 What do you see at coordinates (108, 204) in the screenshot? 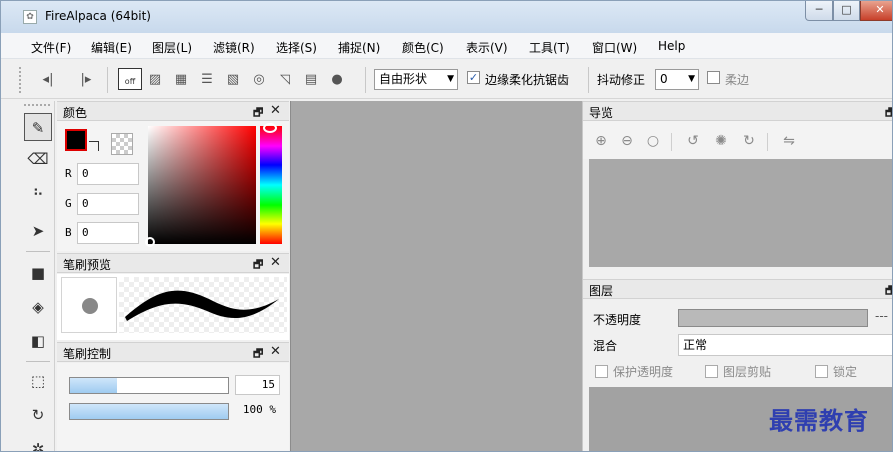
I see `g-input: 0` at bounding box center [108, 204].